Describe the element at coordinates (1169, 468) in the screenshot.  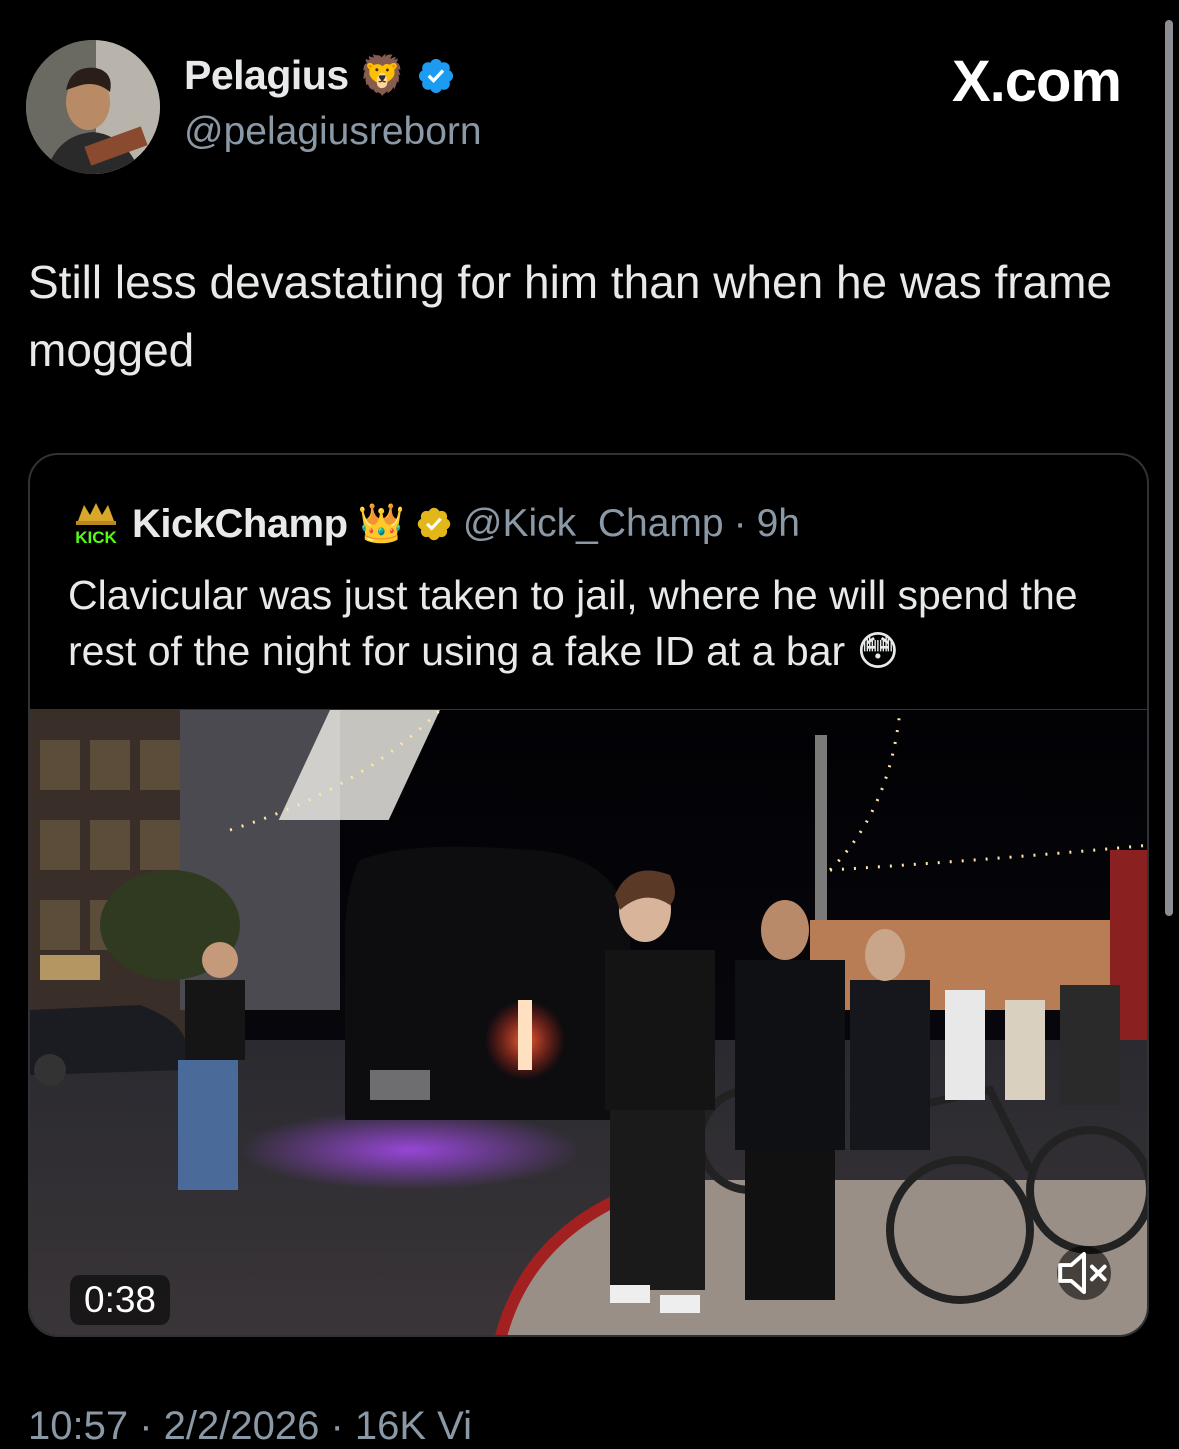
I see `scrollbar` at that location.